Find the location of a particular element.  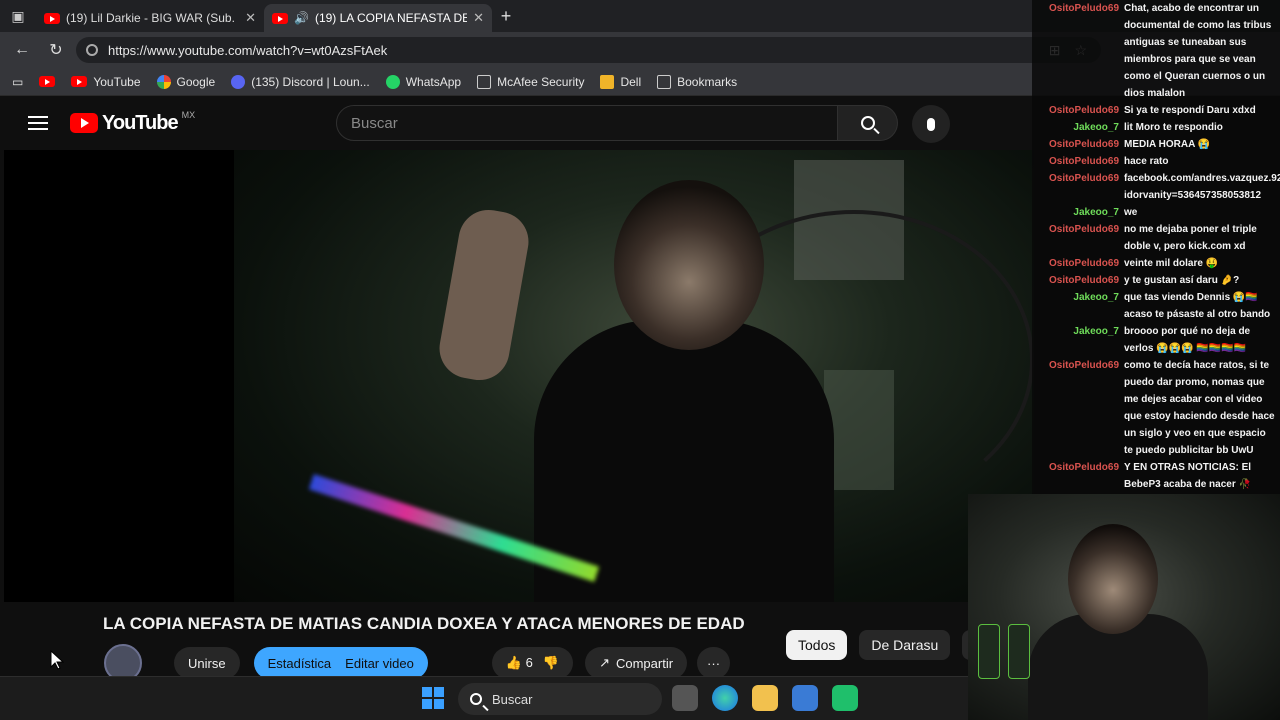

dislike-button: 👎 is located at coordinates (551, 663).